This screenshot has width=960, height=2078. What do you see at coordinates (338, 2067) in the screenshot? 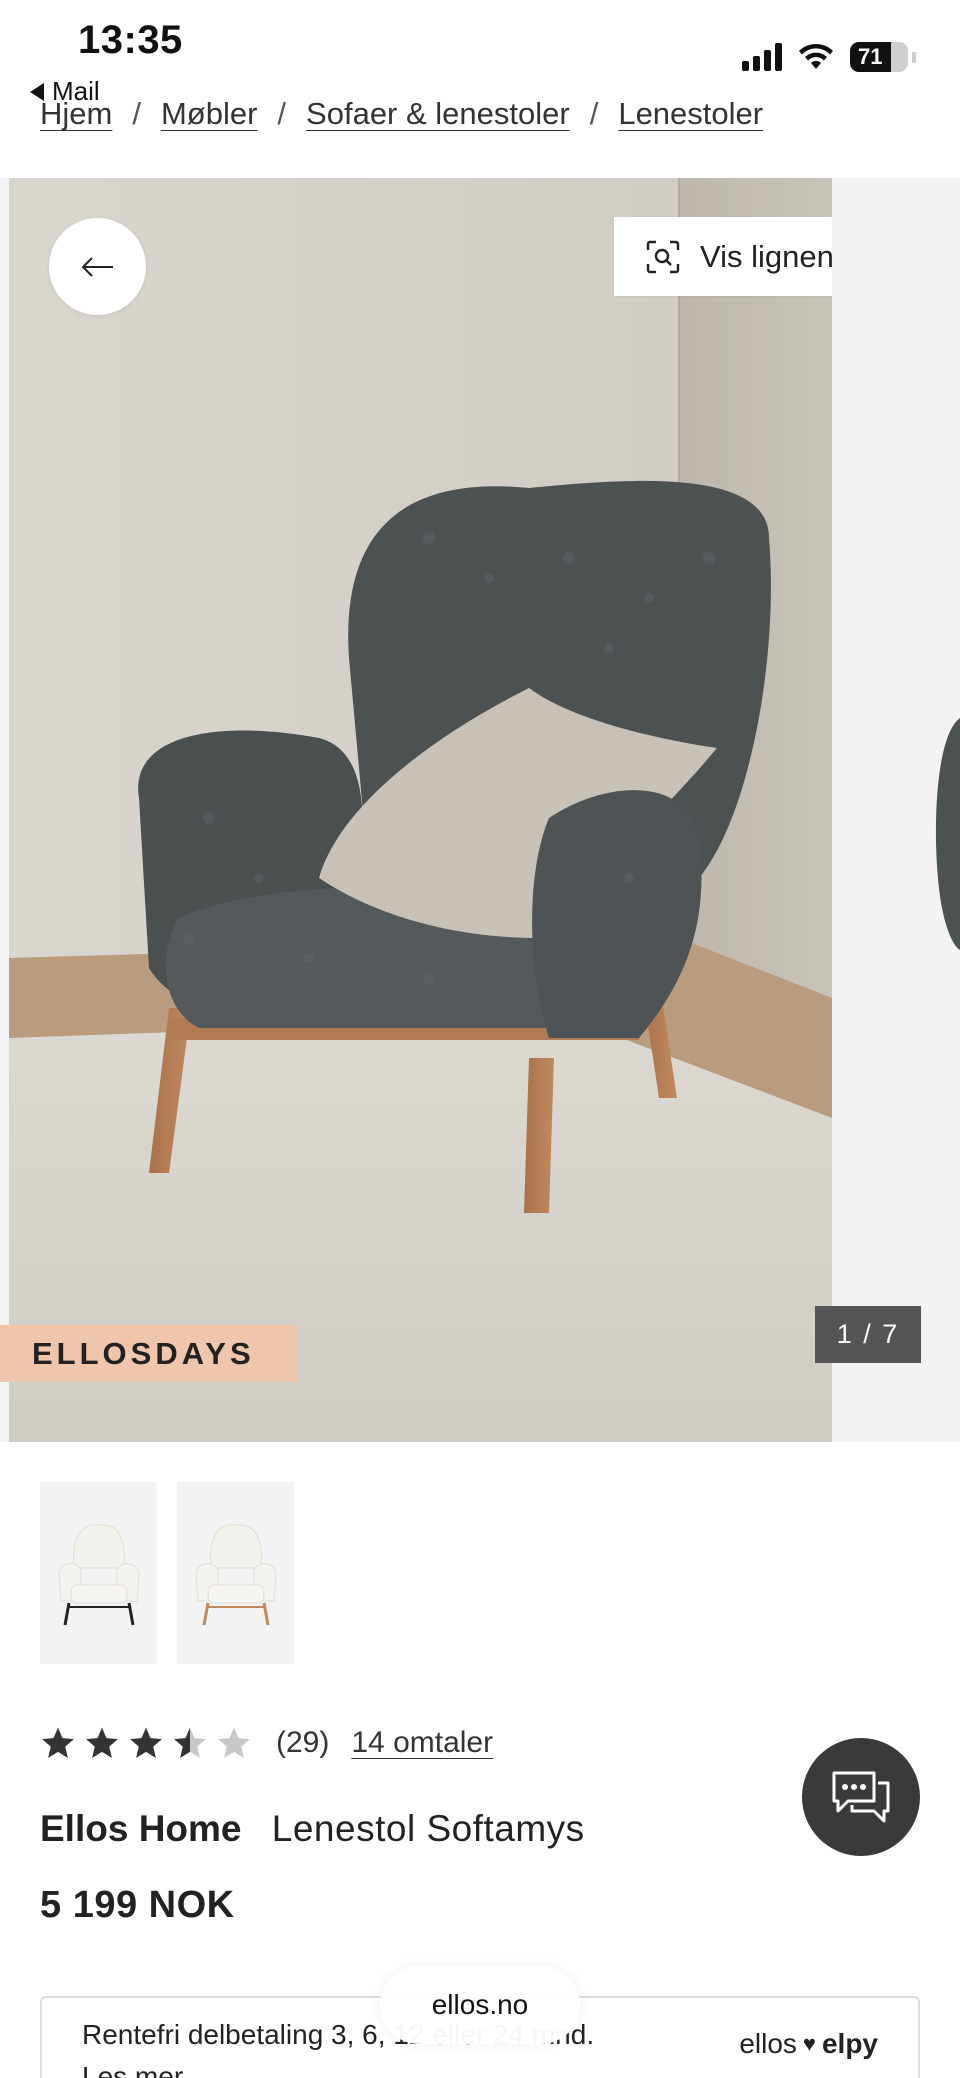
I see `payment-read-more-link: Les mer` at bounding box center [338, 2067].